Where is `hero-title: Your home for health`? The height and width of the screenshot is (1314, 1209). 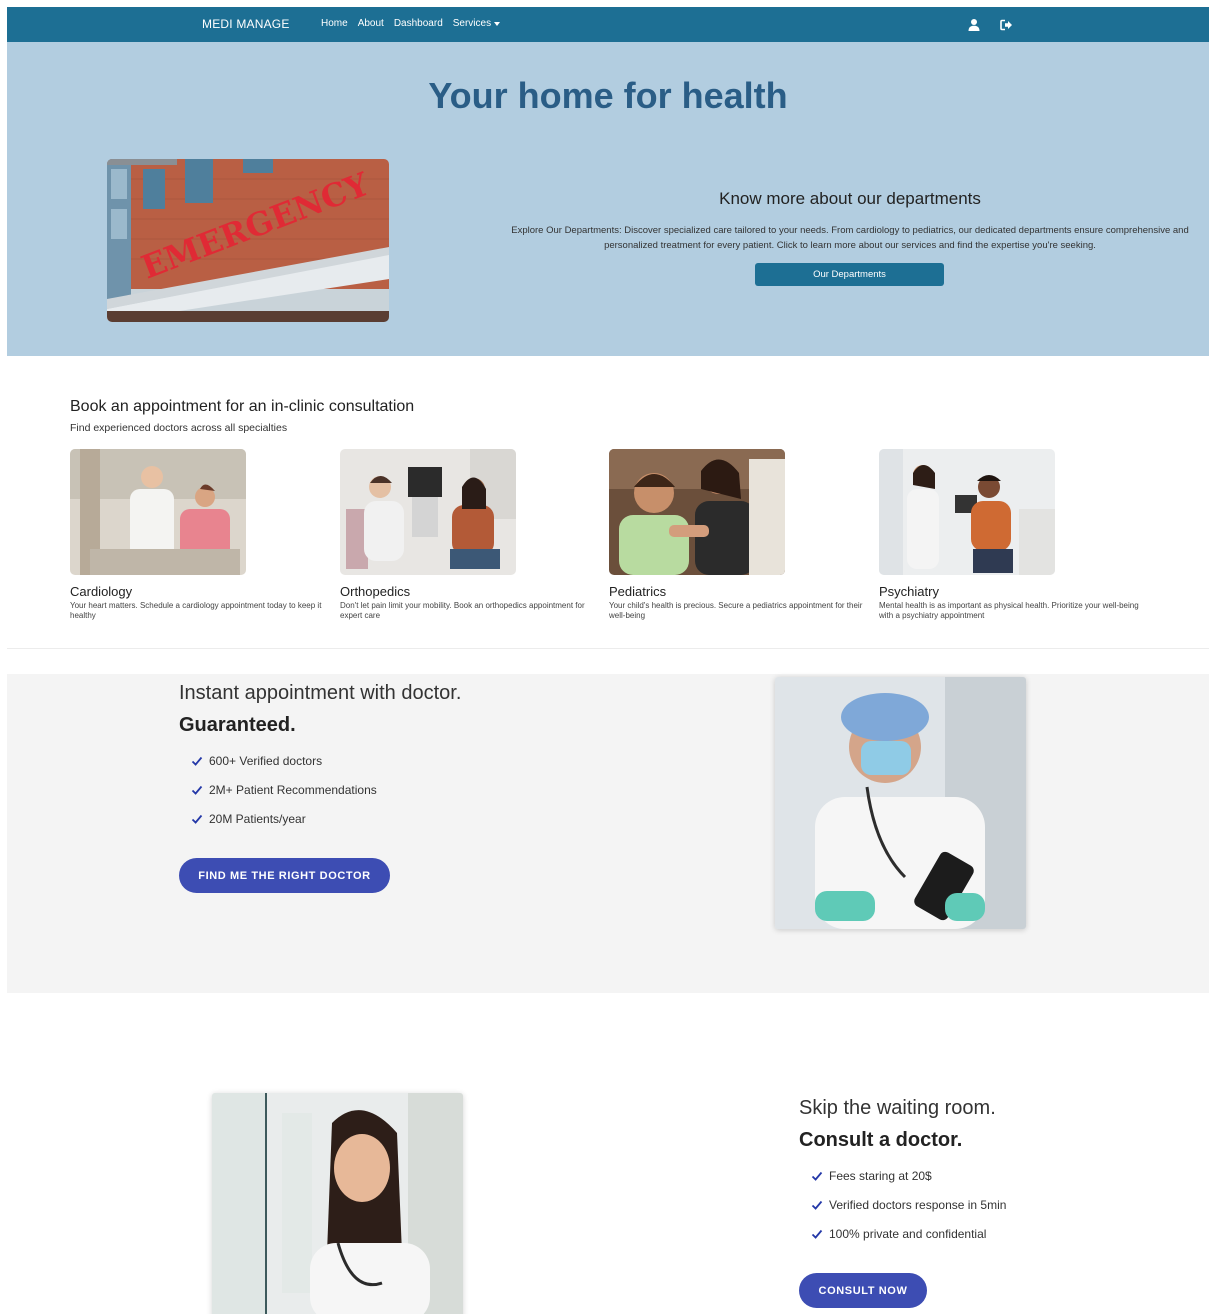
hero-title: Your home for health is located at coordinates (608, 95).